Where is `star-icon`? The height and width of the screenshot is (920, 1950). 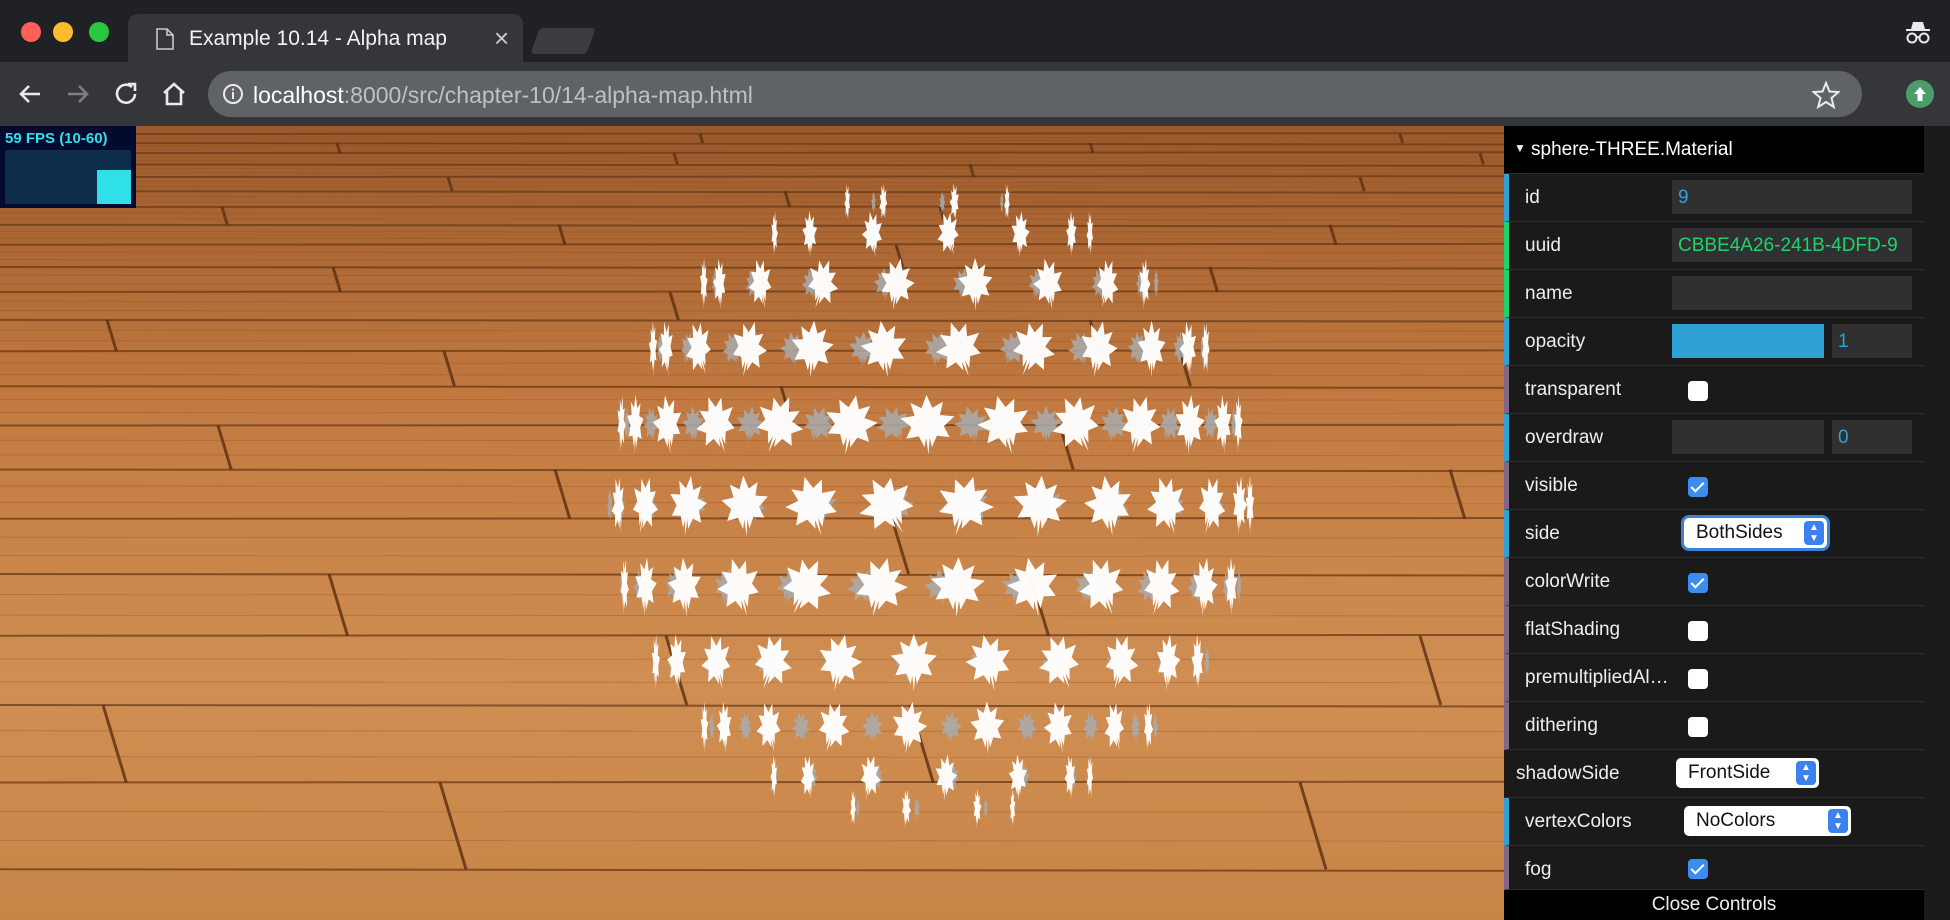 star-icon is located at coordinates (1826, 95).